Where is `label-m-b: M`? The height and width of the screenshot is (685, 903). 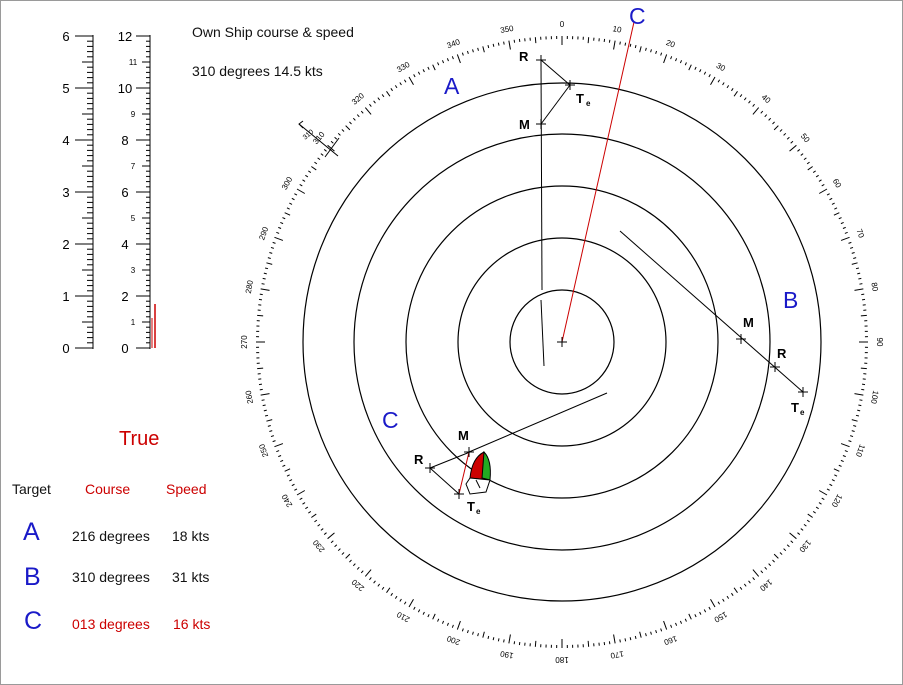 label-m-b: M is located at coordinates (748, 322).